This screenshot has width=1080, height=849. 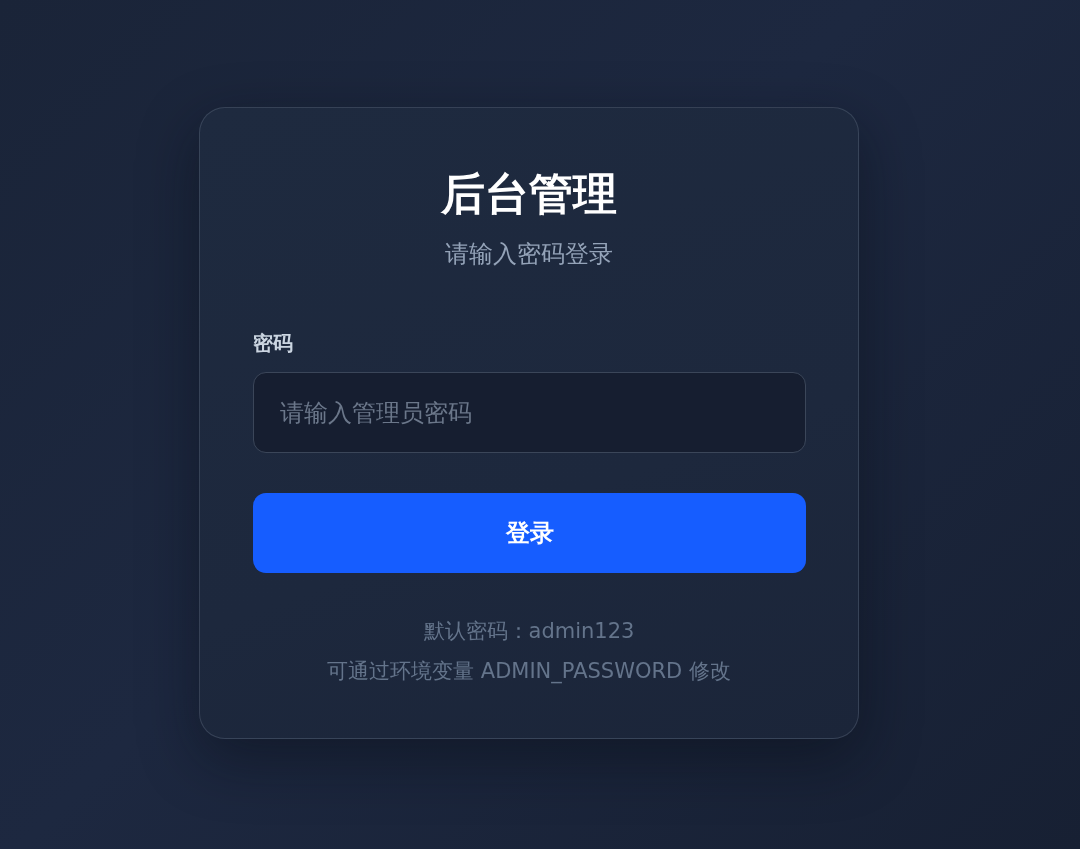 I want to click on login-button: 登录, so click(x=529, y=533).